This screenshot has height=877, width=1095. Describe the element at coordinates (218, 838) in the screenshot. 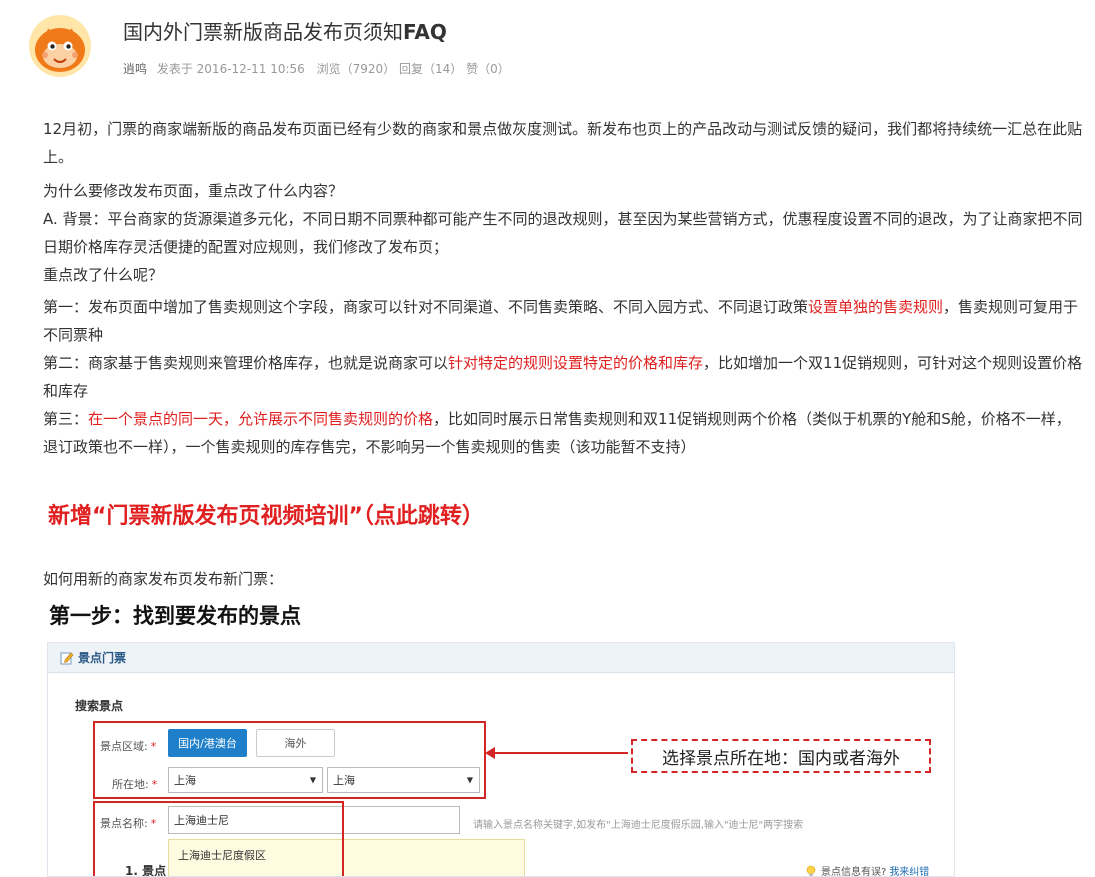

I see `highlight-box-name` at that location.